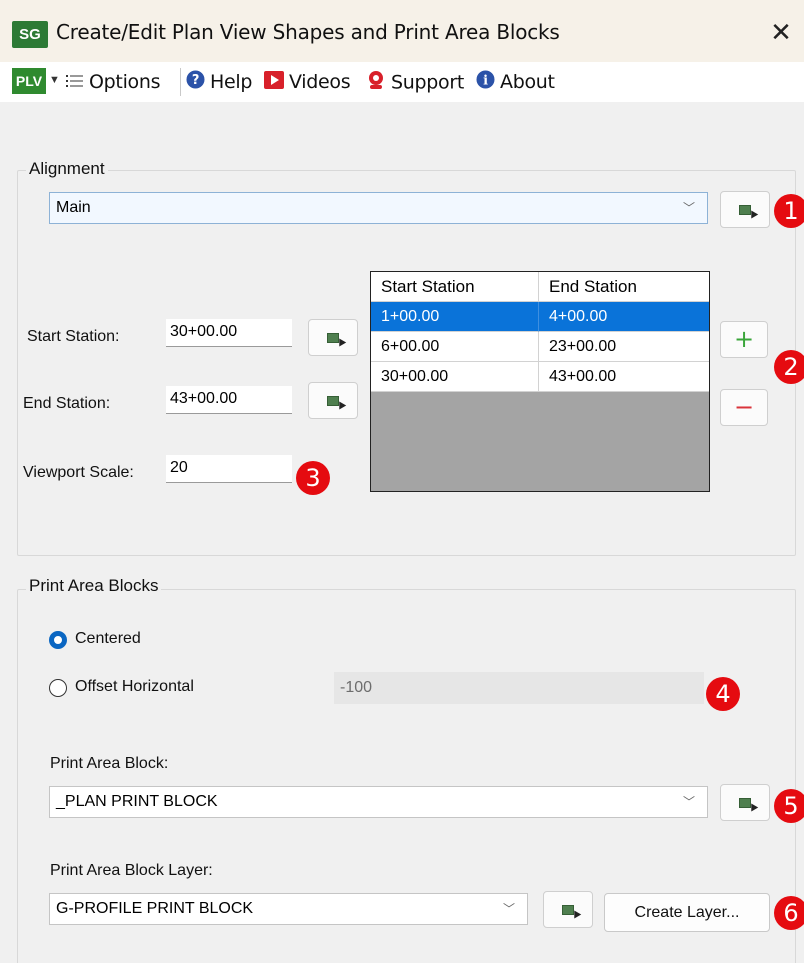 This screenshot has height=963, width=804. Describe the element at coordinates (125, 82) in the screenshot. I see `menu-options-label: Options` at that location.